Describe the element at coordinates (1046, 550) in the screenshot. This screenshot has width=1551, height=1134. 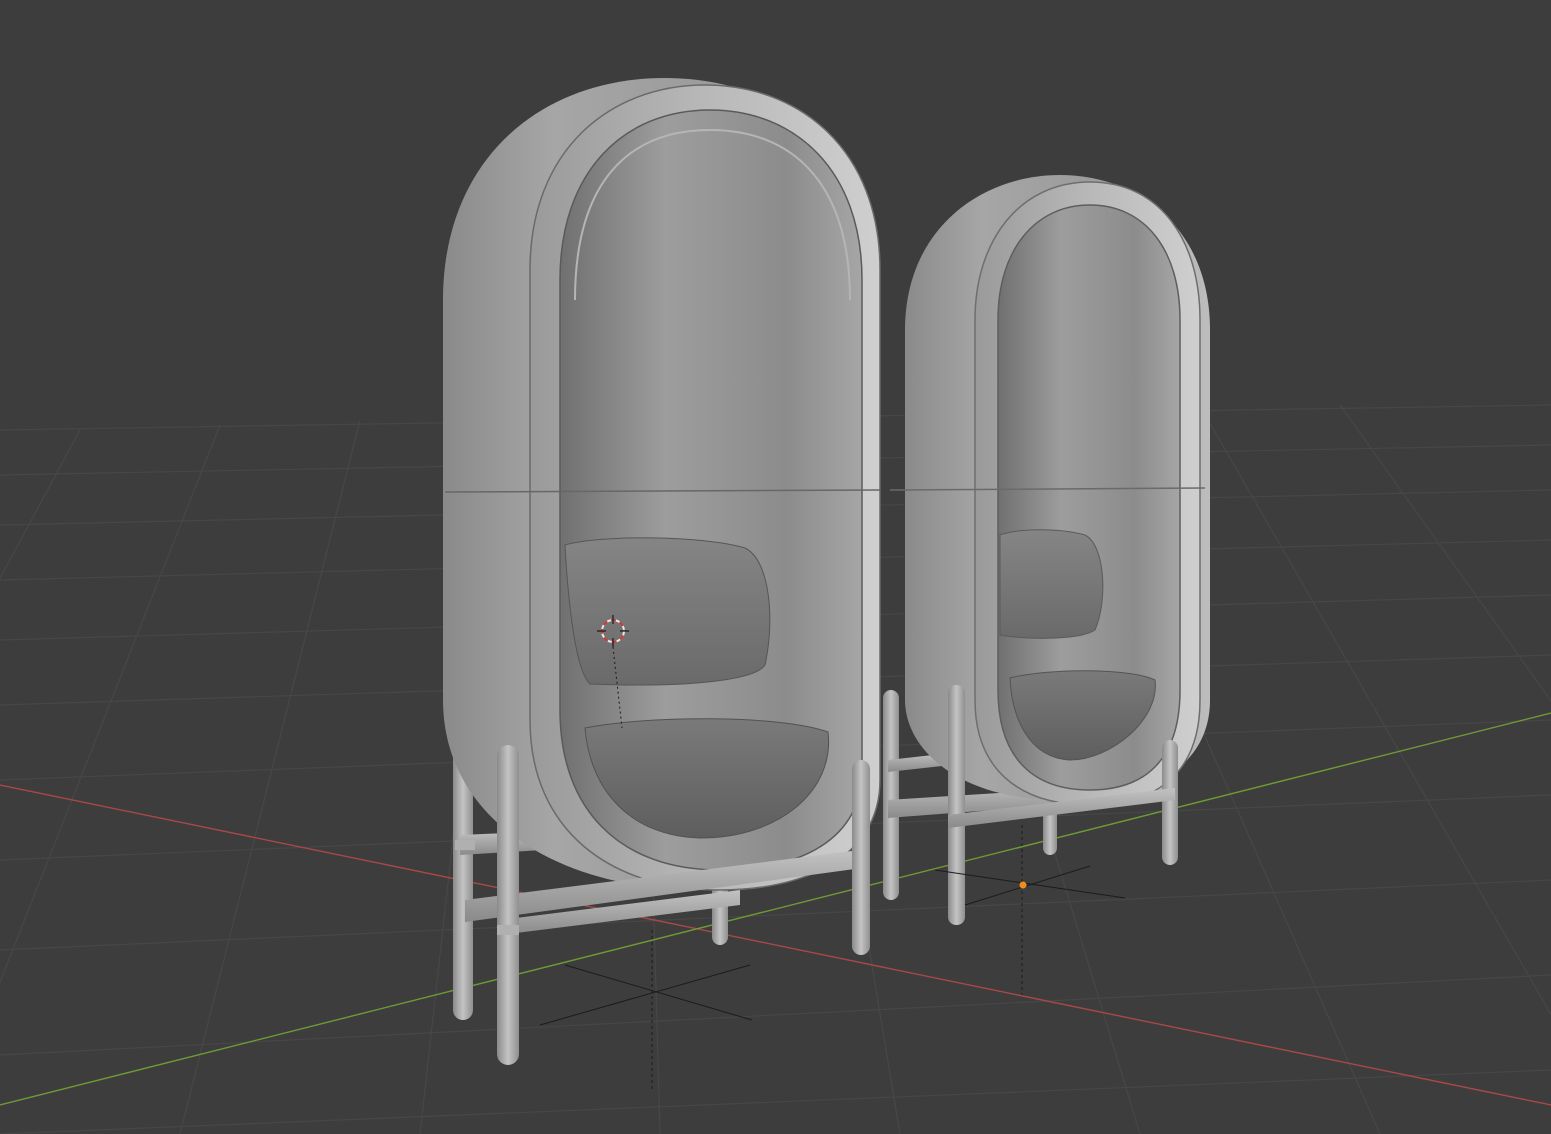
I see `pod-chair-small` at that location.